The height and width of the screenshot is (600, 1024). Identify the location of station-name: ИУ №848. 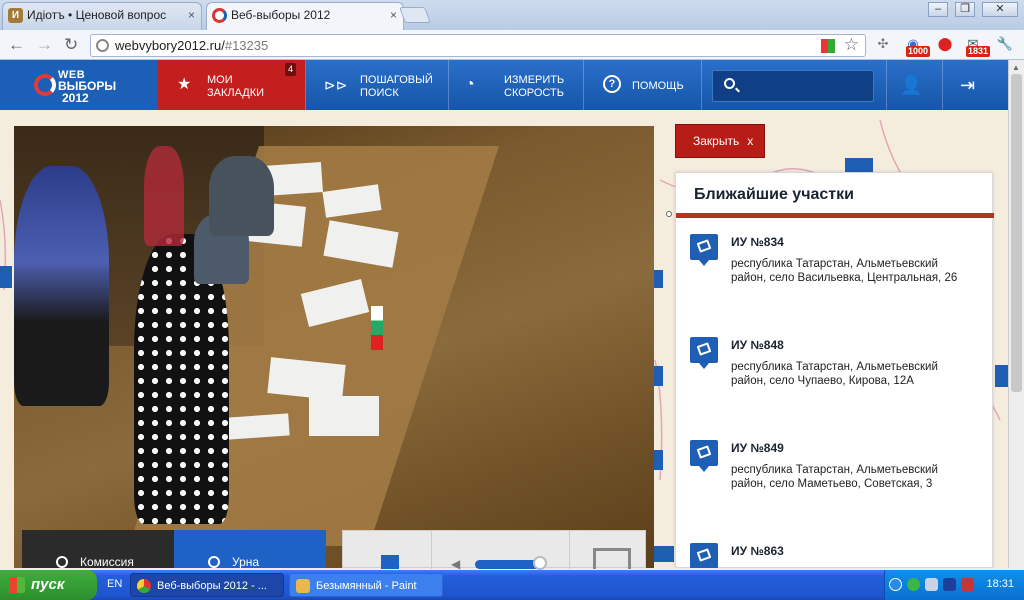
(757, 345).